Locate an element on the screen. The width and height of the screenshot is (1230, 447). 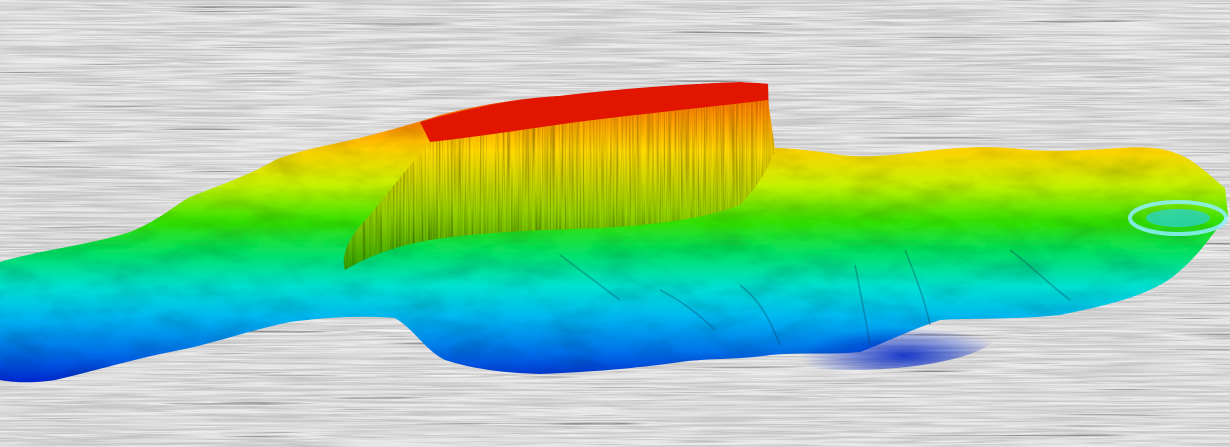
deep-basin is located at coordinates (850, 330).